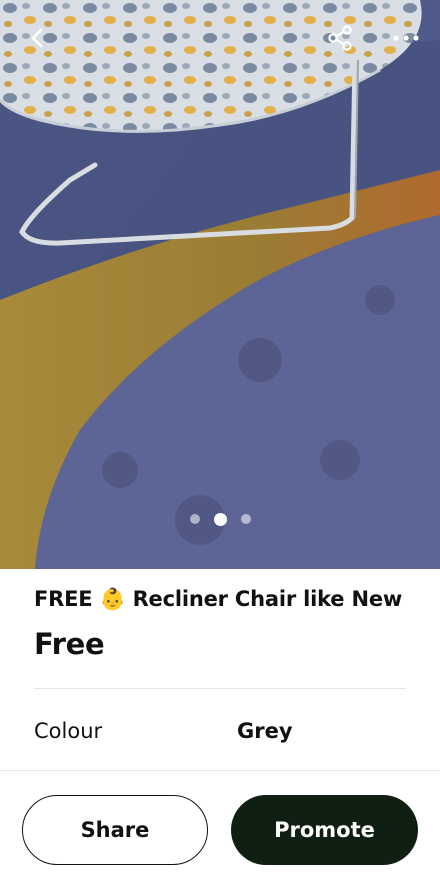 This screenshot has width=440, height=889. I want to click on photo-toolbar, so click(220, 40).